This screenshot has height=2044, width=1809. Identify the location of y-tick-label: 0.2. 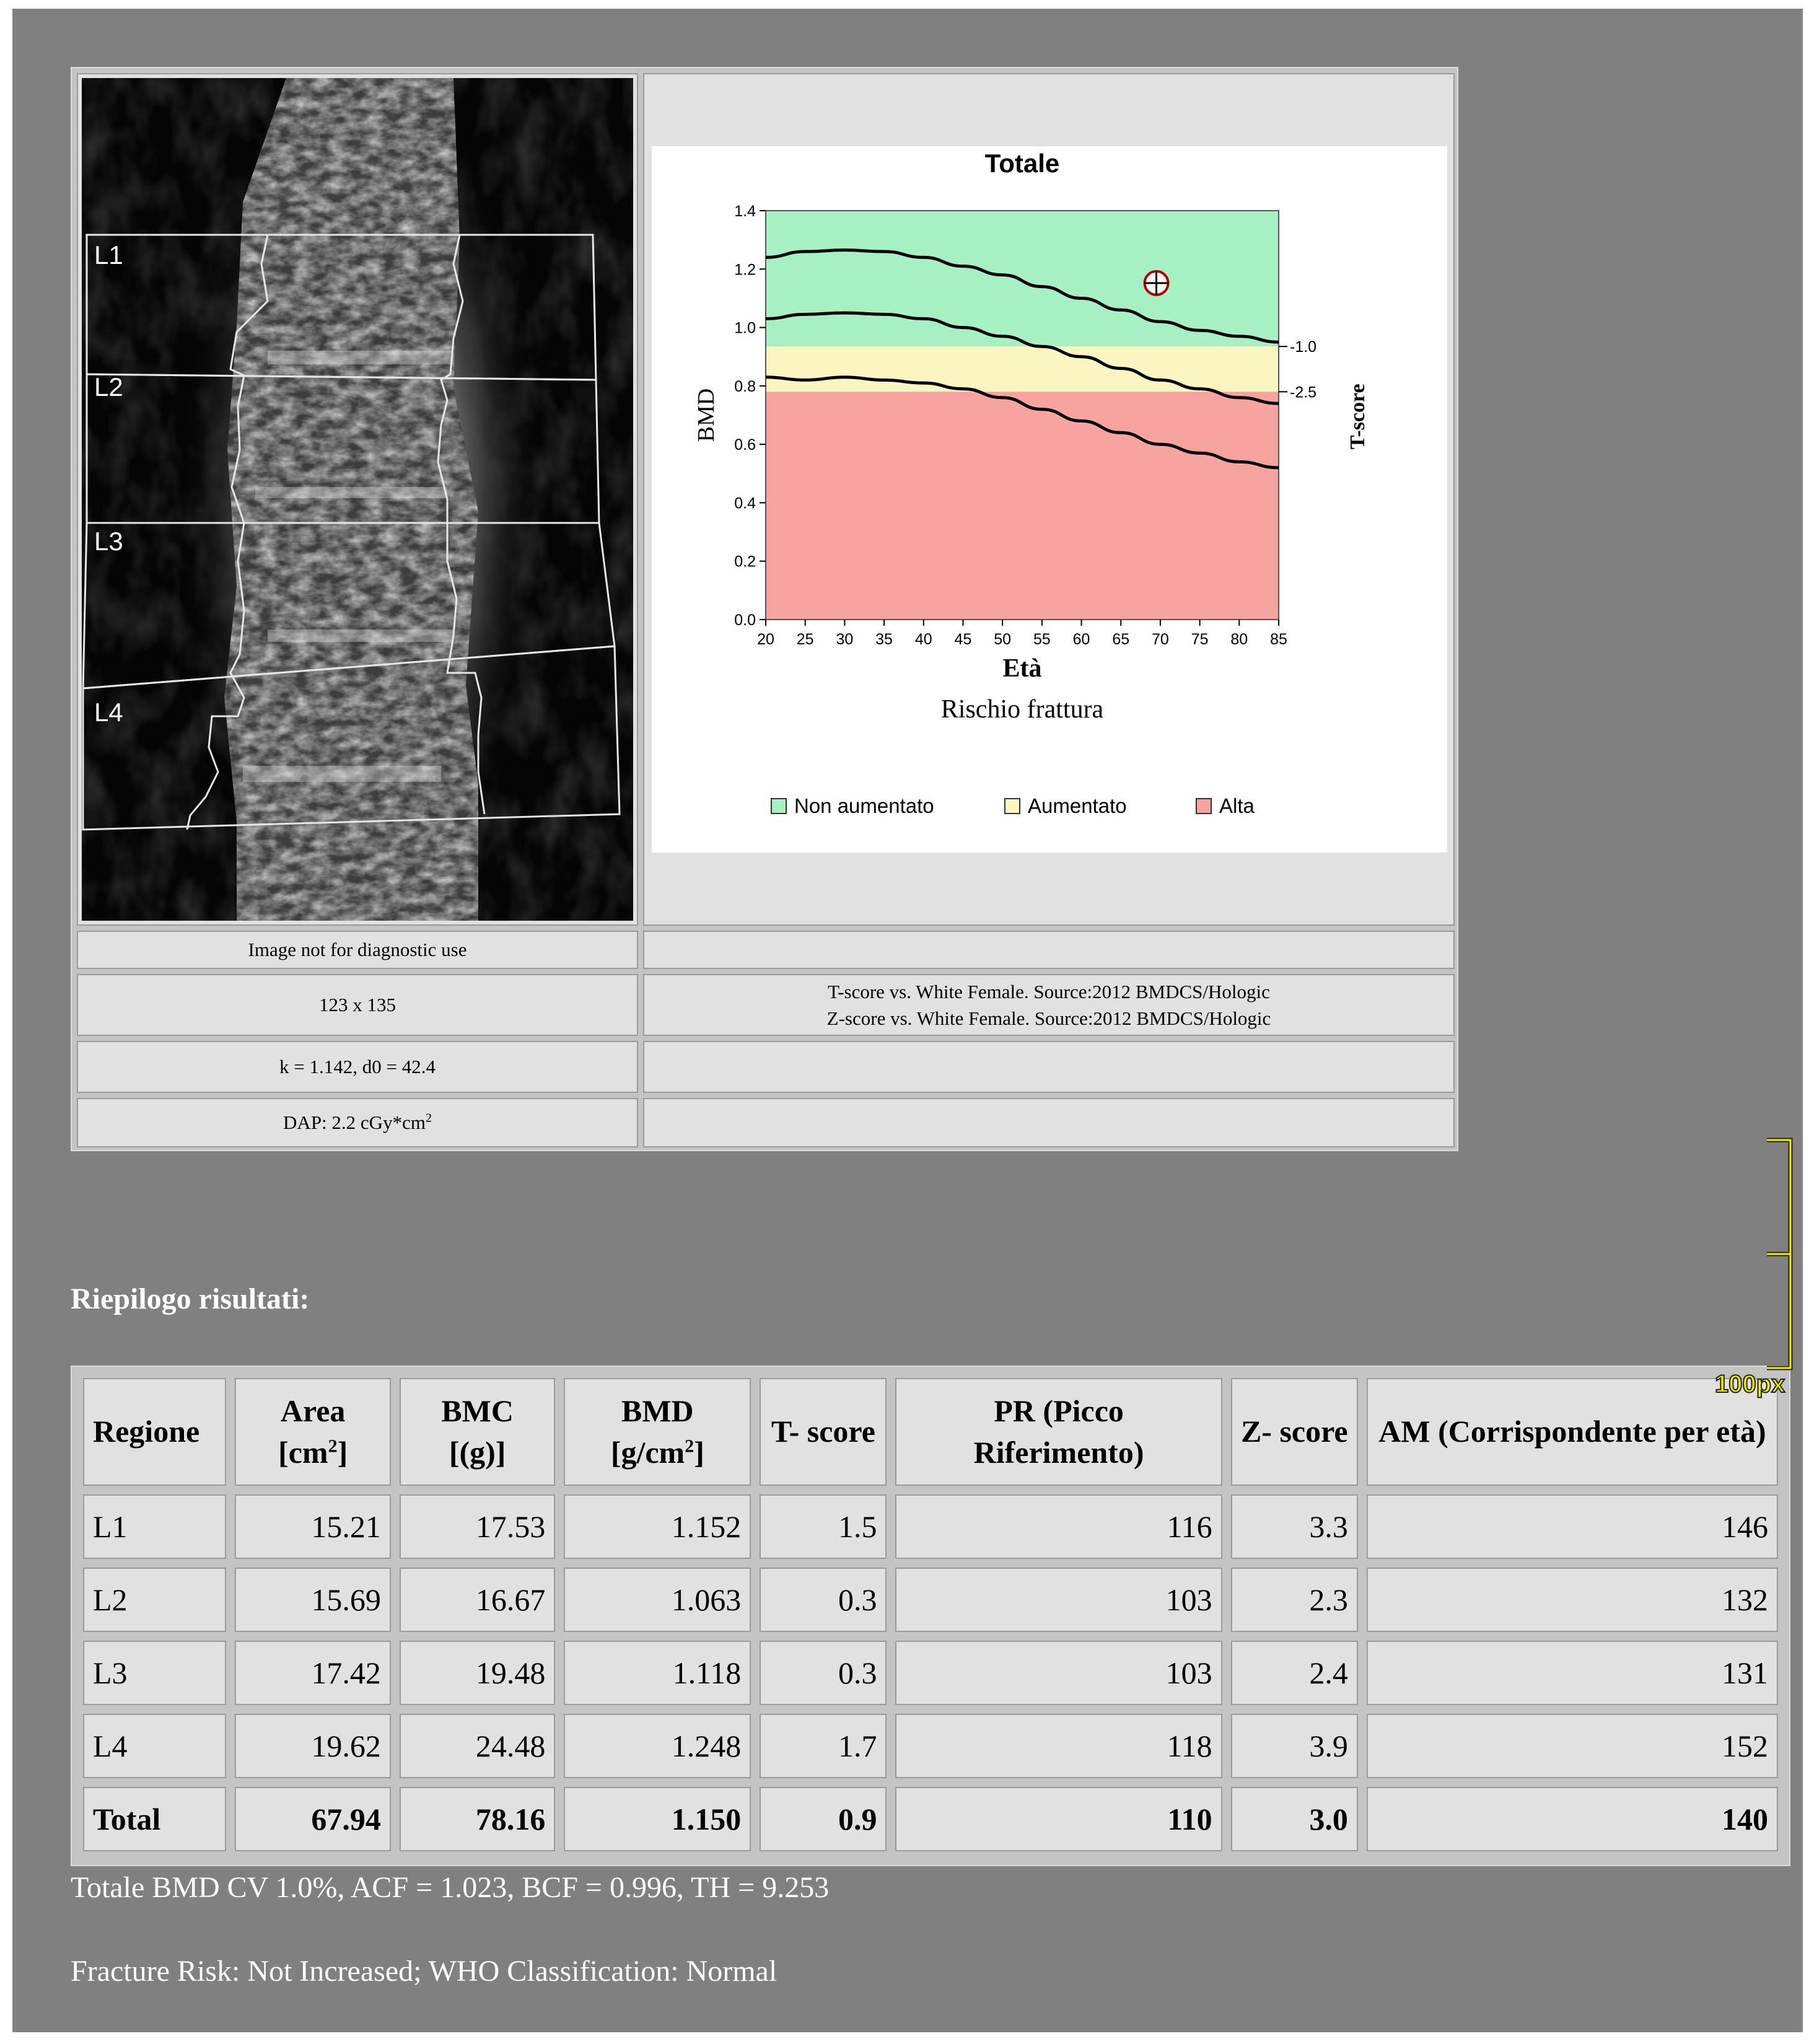
(745, 562).